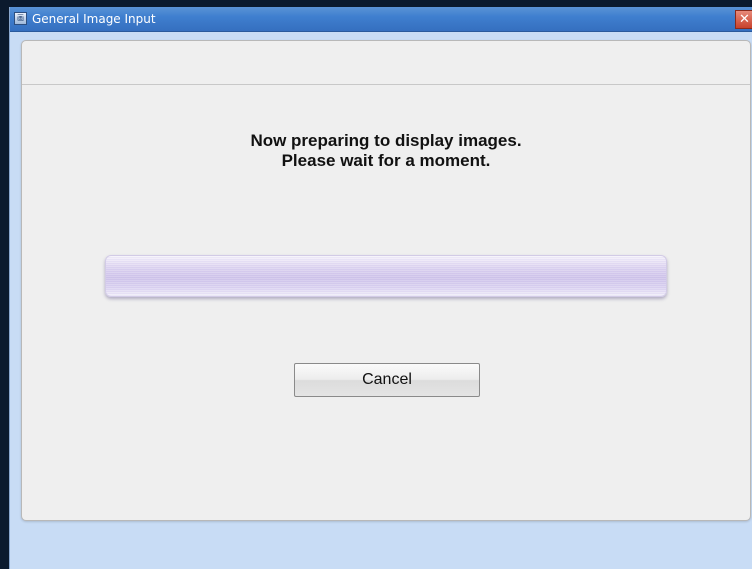 This screenshot has width=752, height=569. What do you see at coordinates (386, 140) in the screenshot?
I see `status-message-line1: Now preparing to display images.` at bounding box center [386, 140].